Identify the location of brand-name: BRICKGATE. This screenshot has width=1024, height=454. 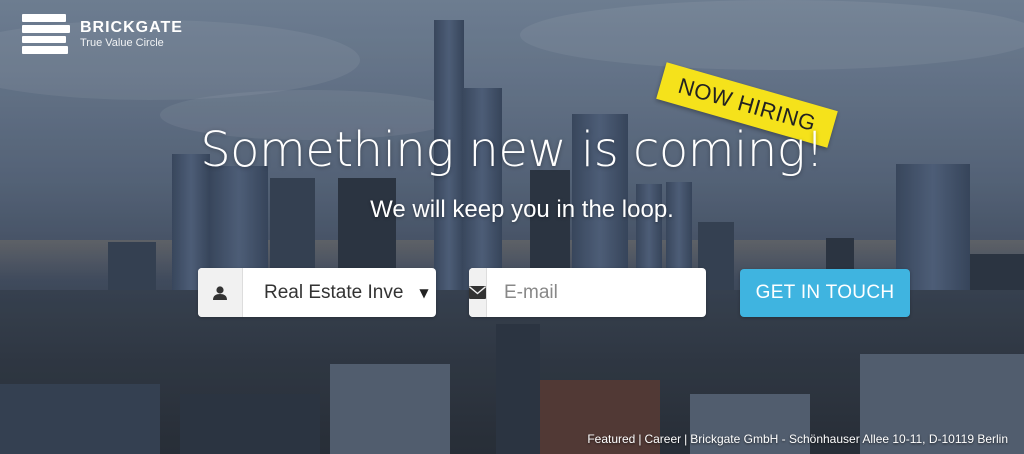
(131, 27).